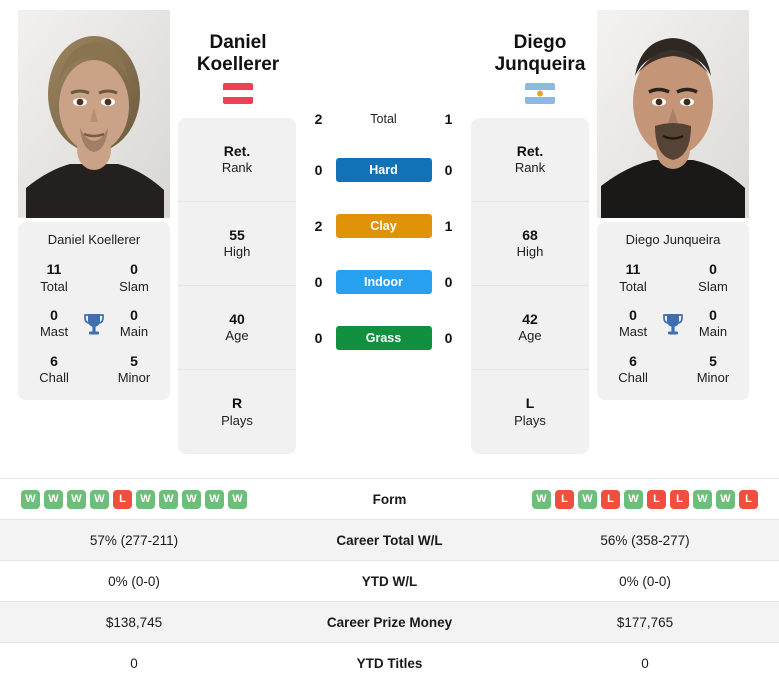 This screenshot has width=779, height=699. What do you see at coordinates (448, 226) in the screenshot?
I see `h2h-clay-right-score: 1` at bounding box center [448, 226].